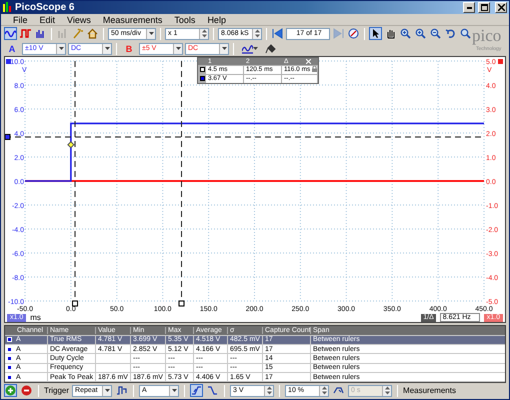  I want to click on trigger-label: Trigger, so click(57, 391).